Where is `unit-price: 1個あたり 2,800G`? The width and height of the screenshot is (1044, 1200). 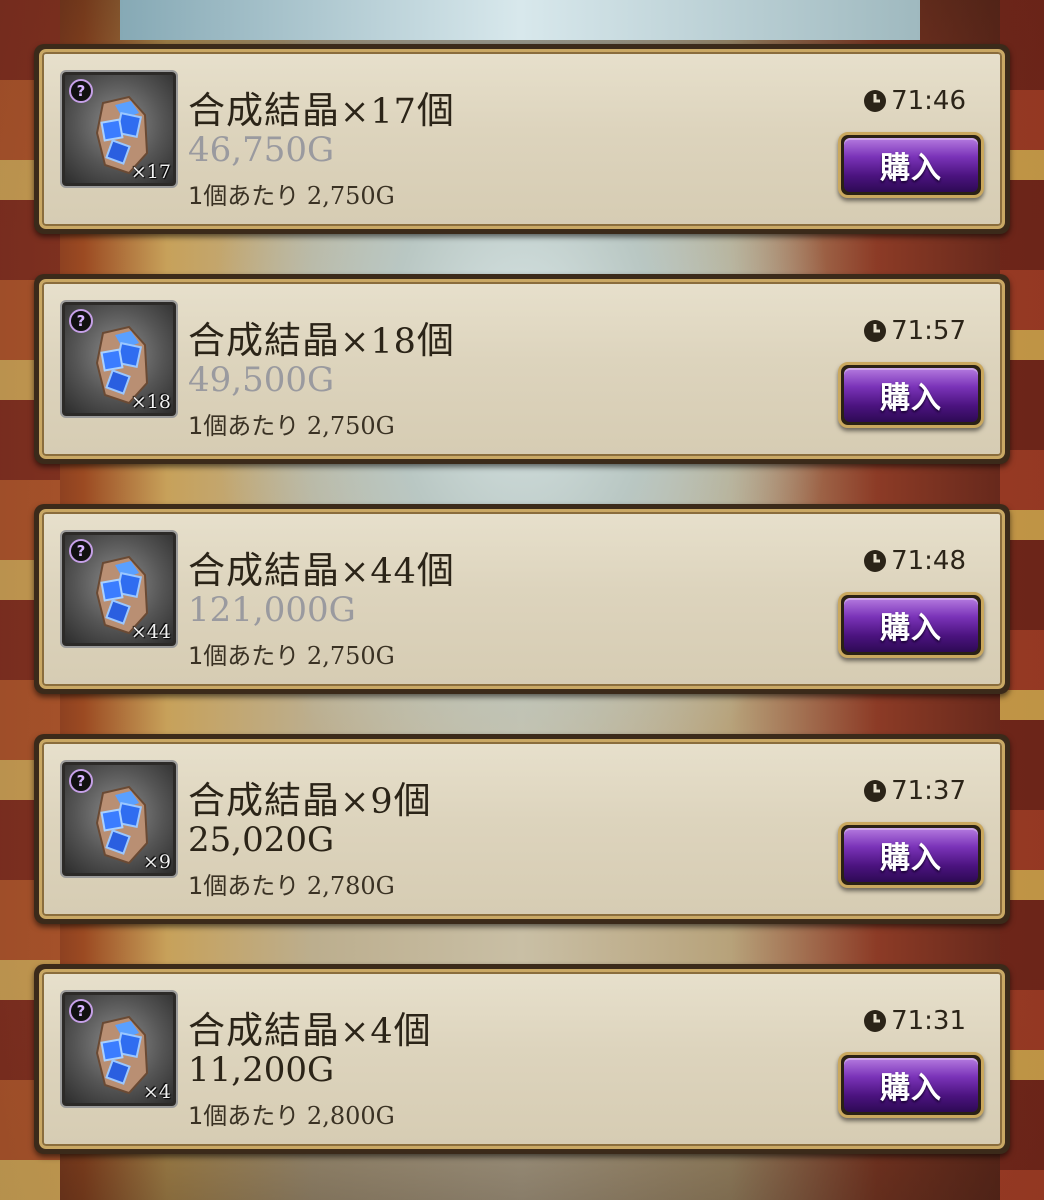 unit-price: 1個あたり 2,800G is located at coordinates (291, 1113).